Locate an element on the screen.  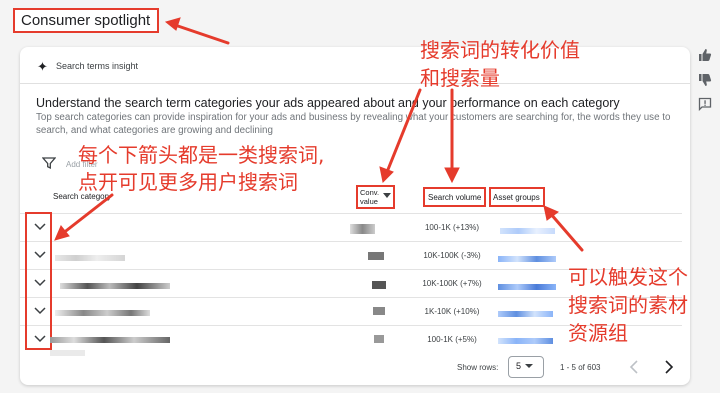
feedback-icon is located at coordinates (705, 104).